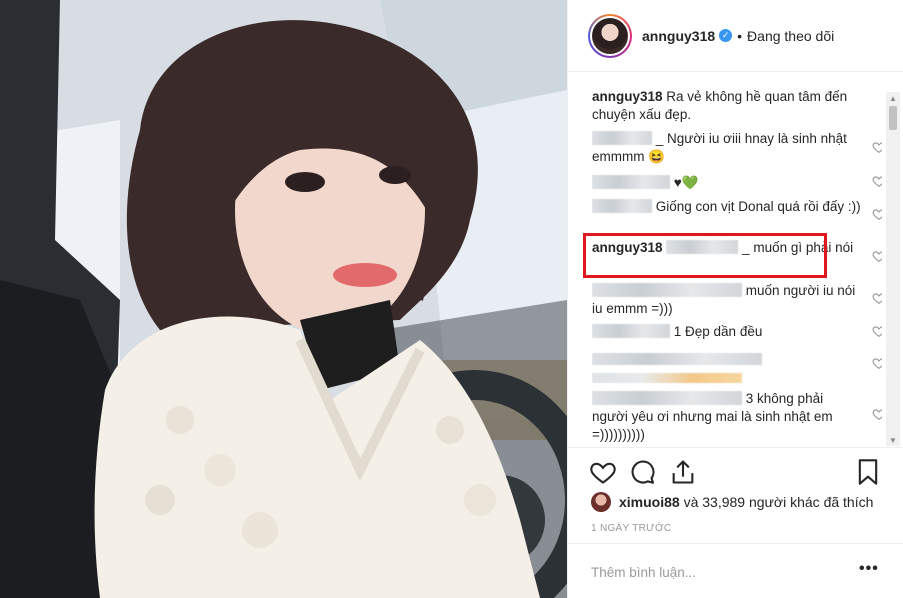 This screenshot has height=598, width=903. I want to click on comment-item: Giống con vịt Donal quá rồi đấy :)), so click(727, 207).